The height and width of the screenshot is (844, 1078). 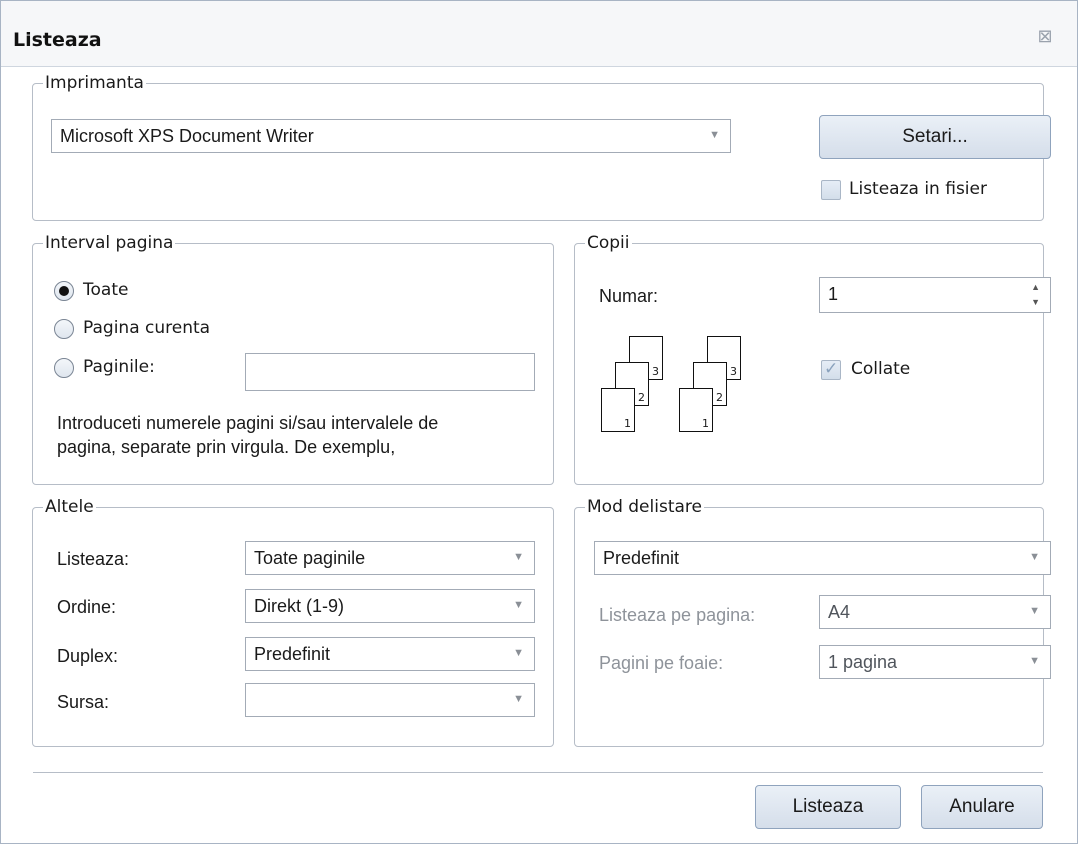 What do you see at coordinates (64, 368) in the screenshot?
I see `radio-pages` at bounding box center [64, 368].